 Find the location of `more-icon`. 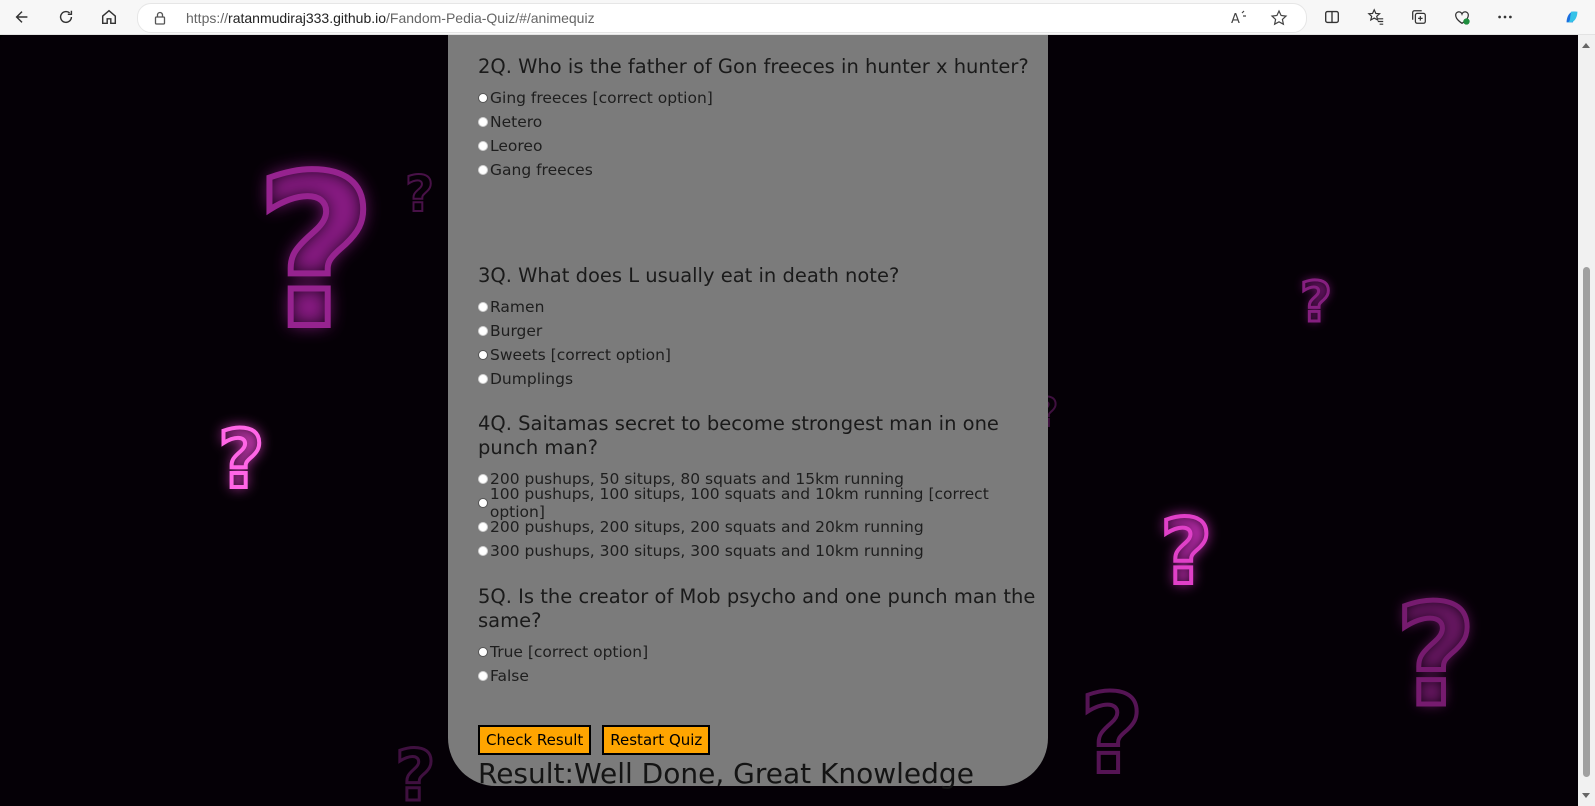

more-icon is located at coordinates (1505, 17).